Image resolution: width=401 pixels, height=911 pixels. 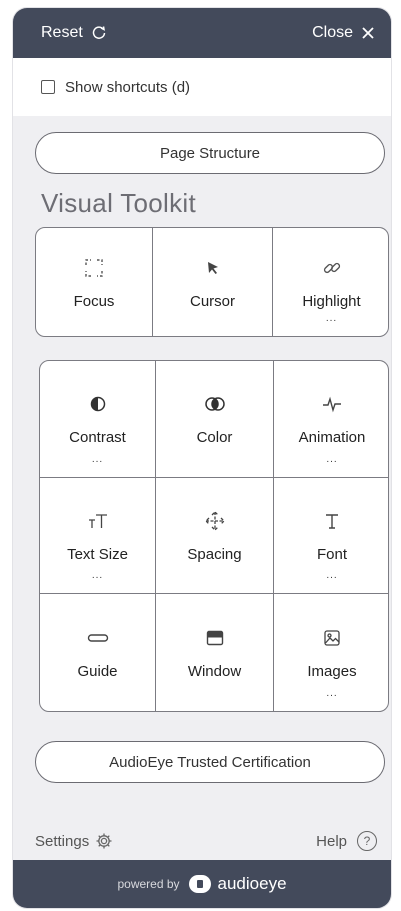 What do you see at coordinates (331, 841) in the screenshot?
I see `help-label: Help` at bounding box center [331, 841].